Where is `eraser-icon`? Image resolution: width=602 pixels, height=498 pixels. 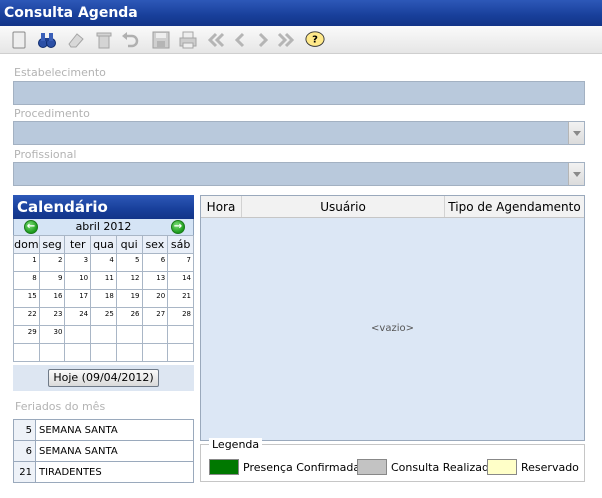 eraser-icon is located at coordinates (76, 40).